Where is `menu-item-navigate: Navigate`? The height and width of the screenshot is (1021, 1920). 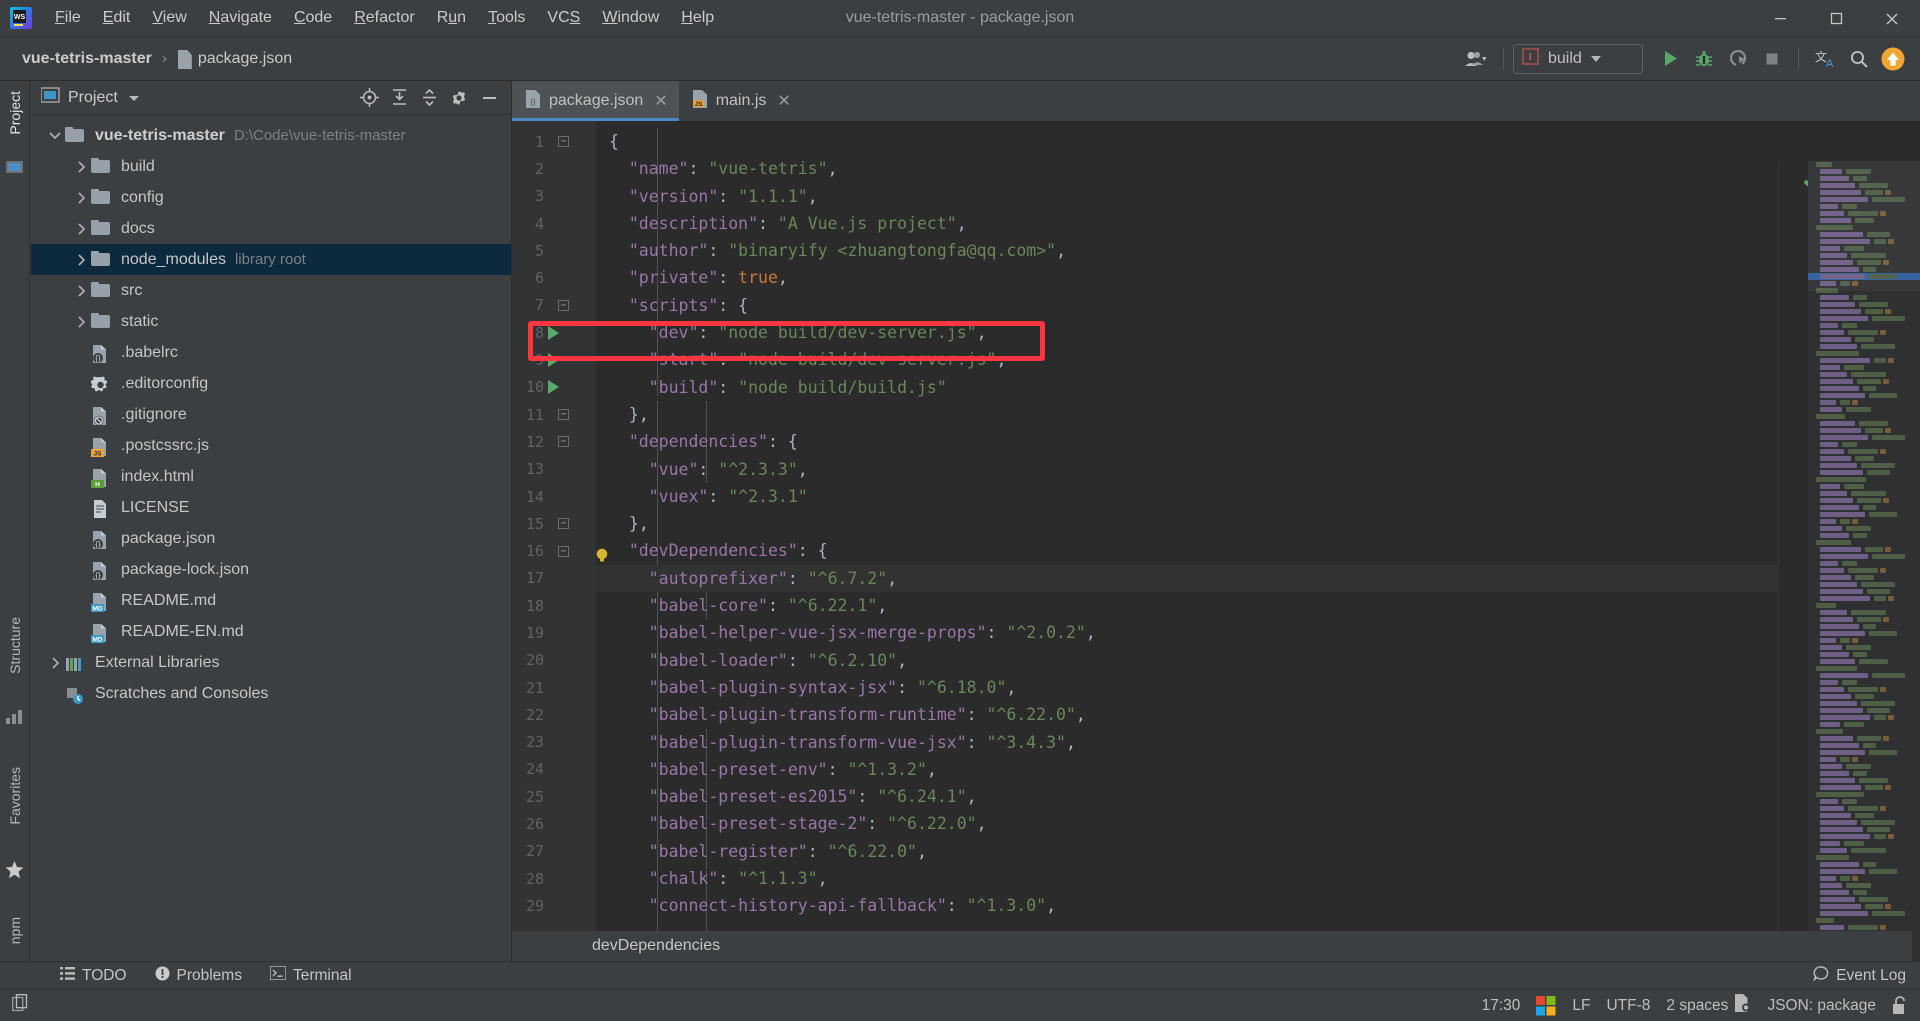 menu-item-navigate: Navigate is located at coordinates (240, 18).